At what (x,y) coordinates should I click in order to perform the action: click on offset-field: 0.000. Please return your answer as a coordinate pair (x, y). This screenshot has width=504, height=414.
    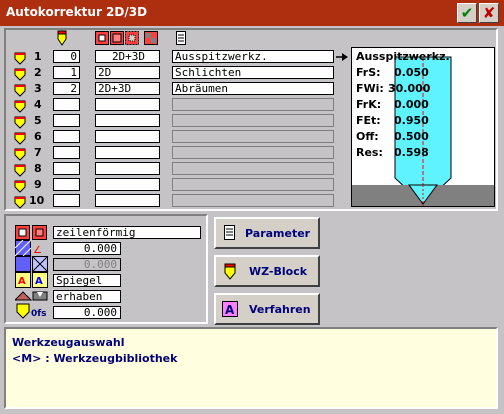
    Looking at the image, I should click on (87, 312).